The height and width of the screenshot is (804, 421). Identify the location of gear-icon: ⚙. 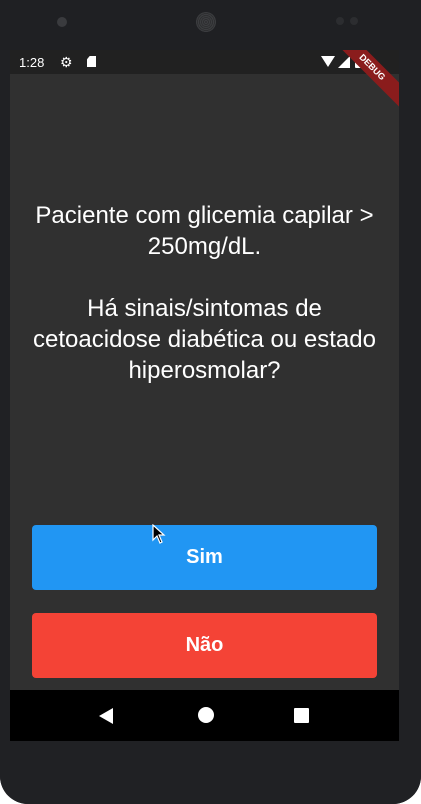
(66, 62).